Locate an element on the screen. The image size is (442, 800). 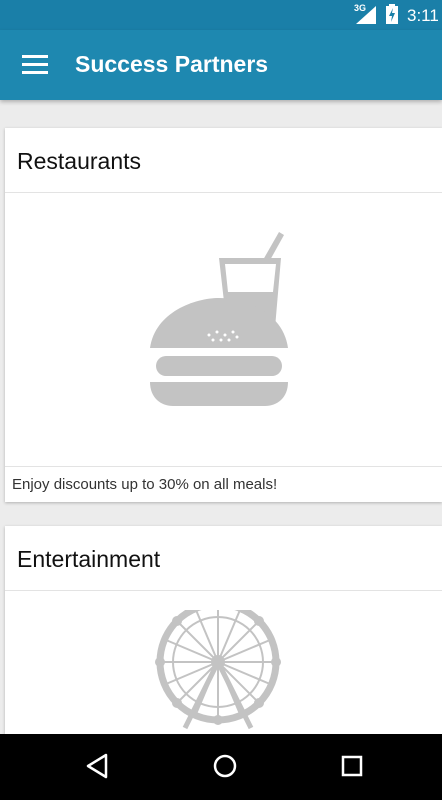
card-caption: Enjoy discounts up to 30% on all meals! is located at coordinates (223, 484).